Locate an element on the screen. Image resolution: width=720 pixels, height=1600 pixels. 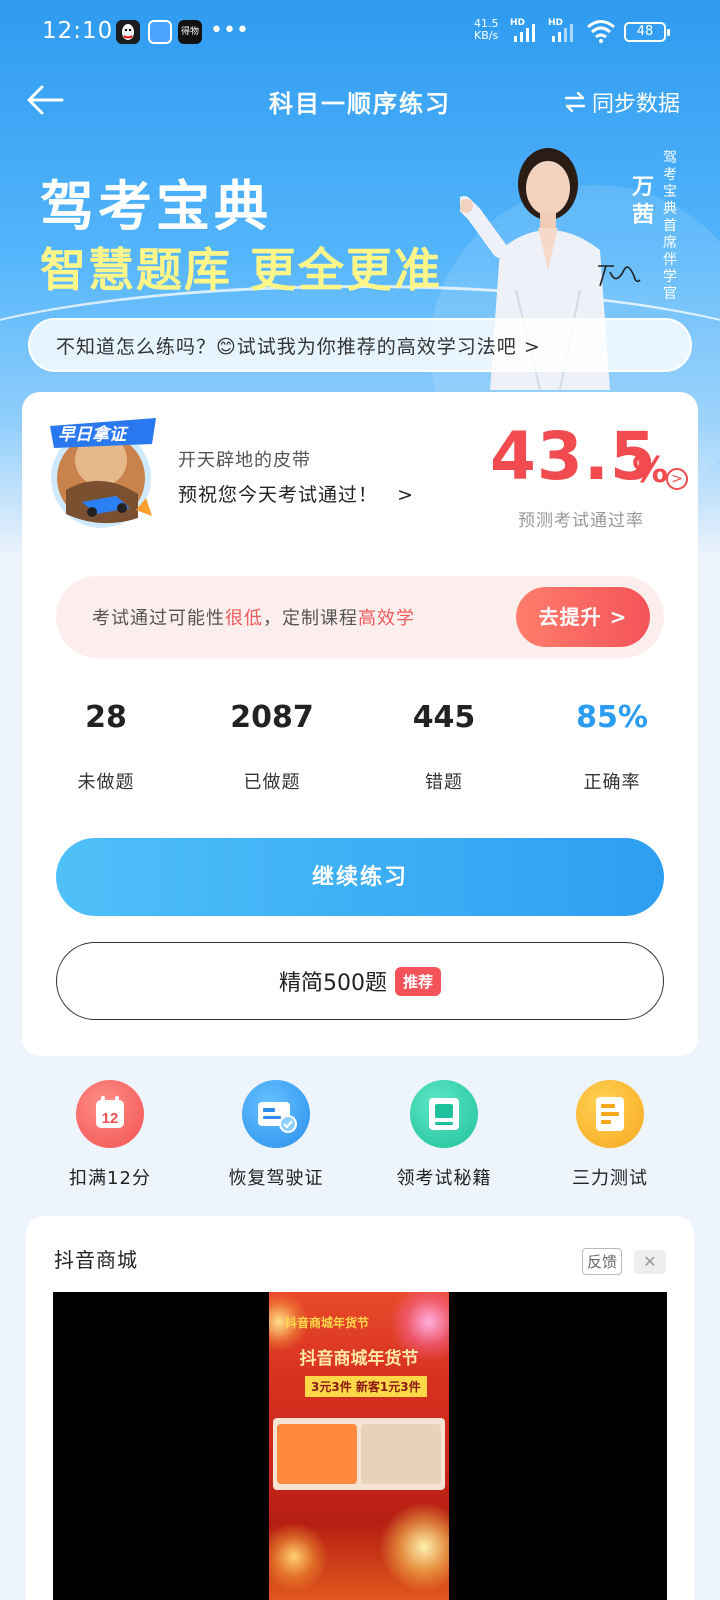
net-speed-unit: KB/s is located at coordinates (486, 35).